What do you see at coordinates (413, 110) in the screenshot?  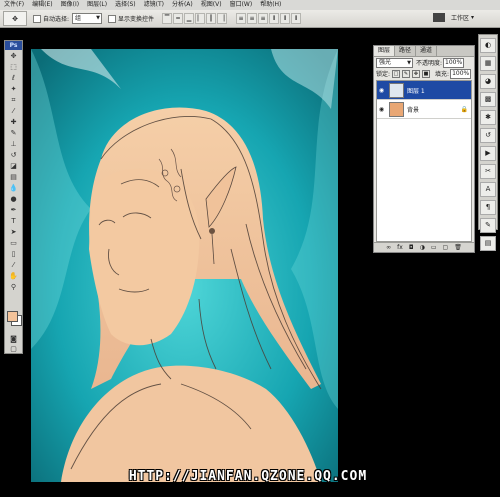 I see `layer-name: 背景` at bounding box center [413, 110].